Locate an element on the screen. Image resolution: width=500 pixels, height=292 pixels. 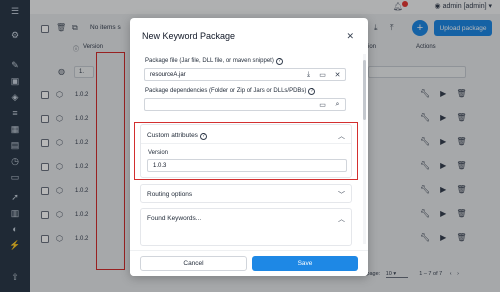
search-icon: ⌕ is located at coordinates (337, 105).